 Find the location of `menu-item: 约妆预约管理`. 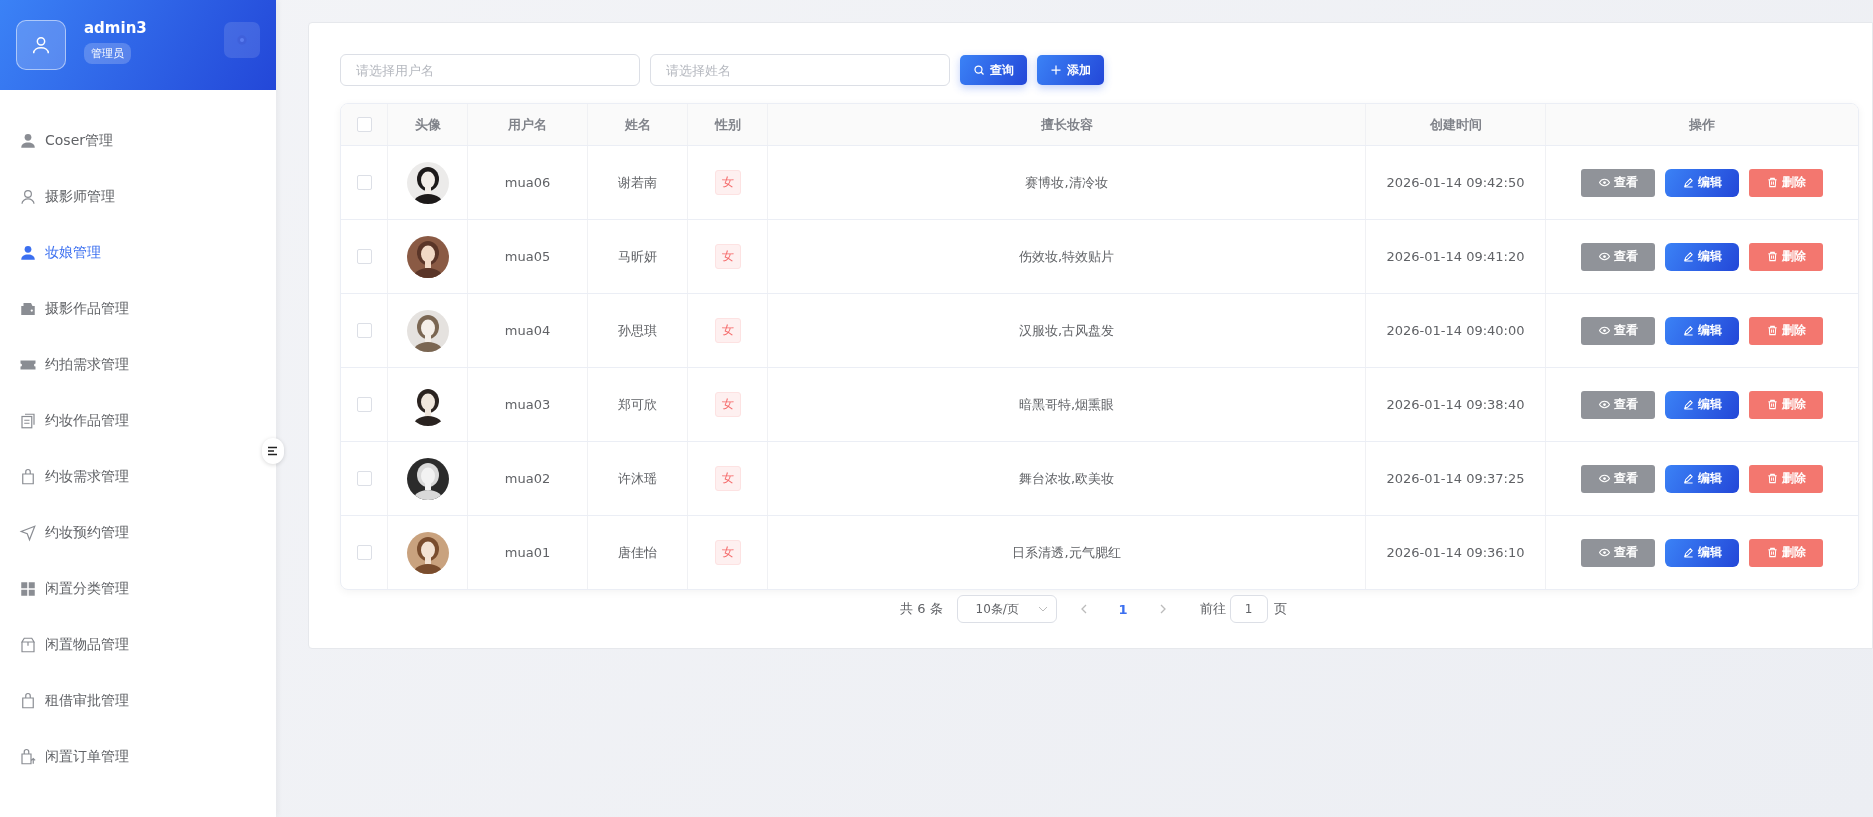

menu-item: 约妆预约管理 is located at coordinates (138, 533).